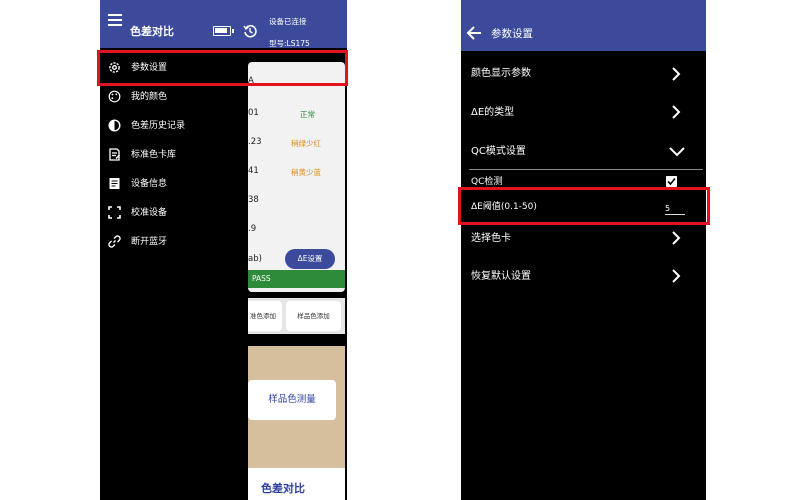  Describe the element at coordinates (114, 96) in the screenshot. I see `palette-icon` at that location.